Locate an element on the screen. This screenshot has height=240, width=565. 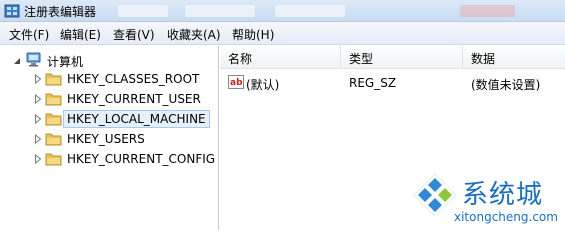
window-title: 注册表编辑器 is located at coordinates (60, 12).